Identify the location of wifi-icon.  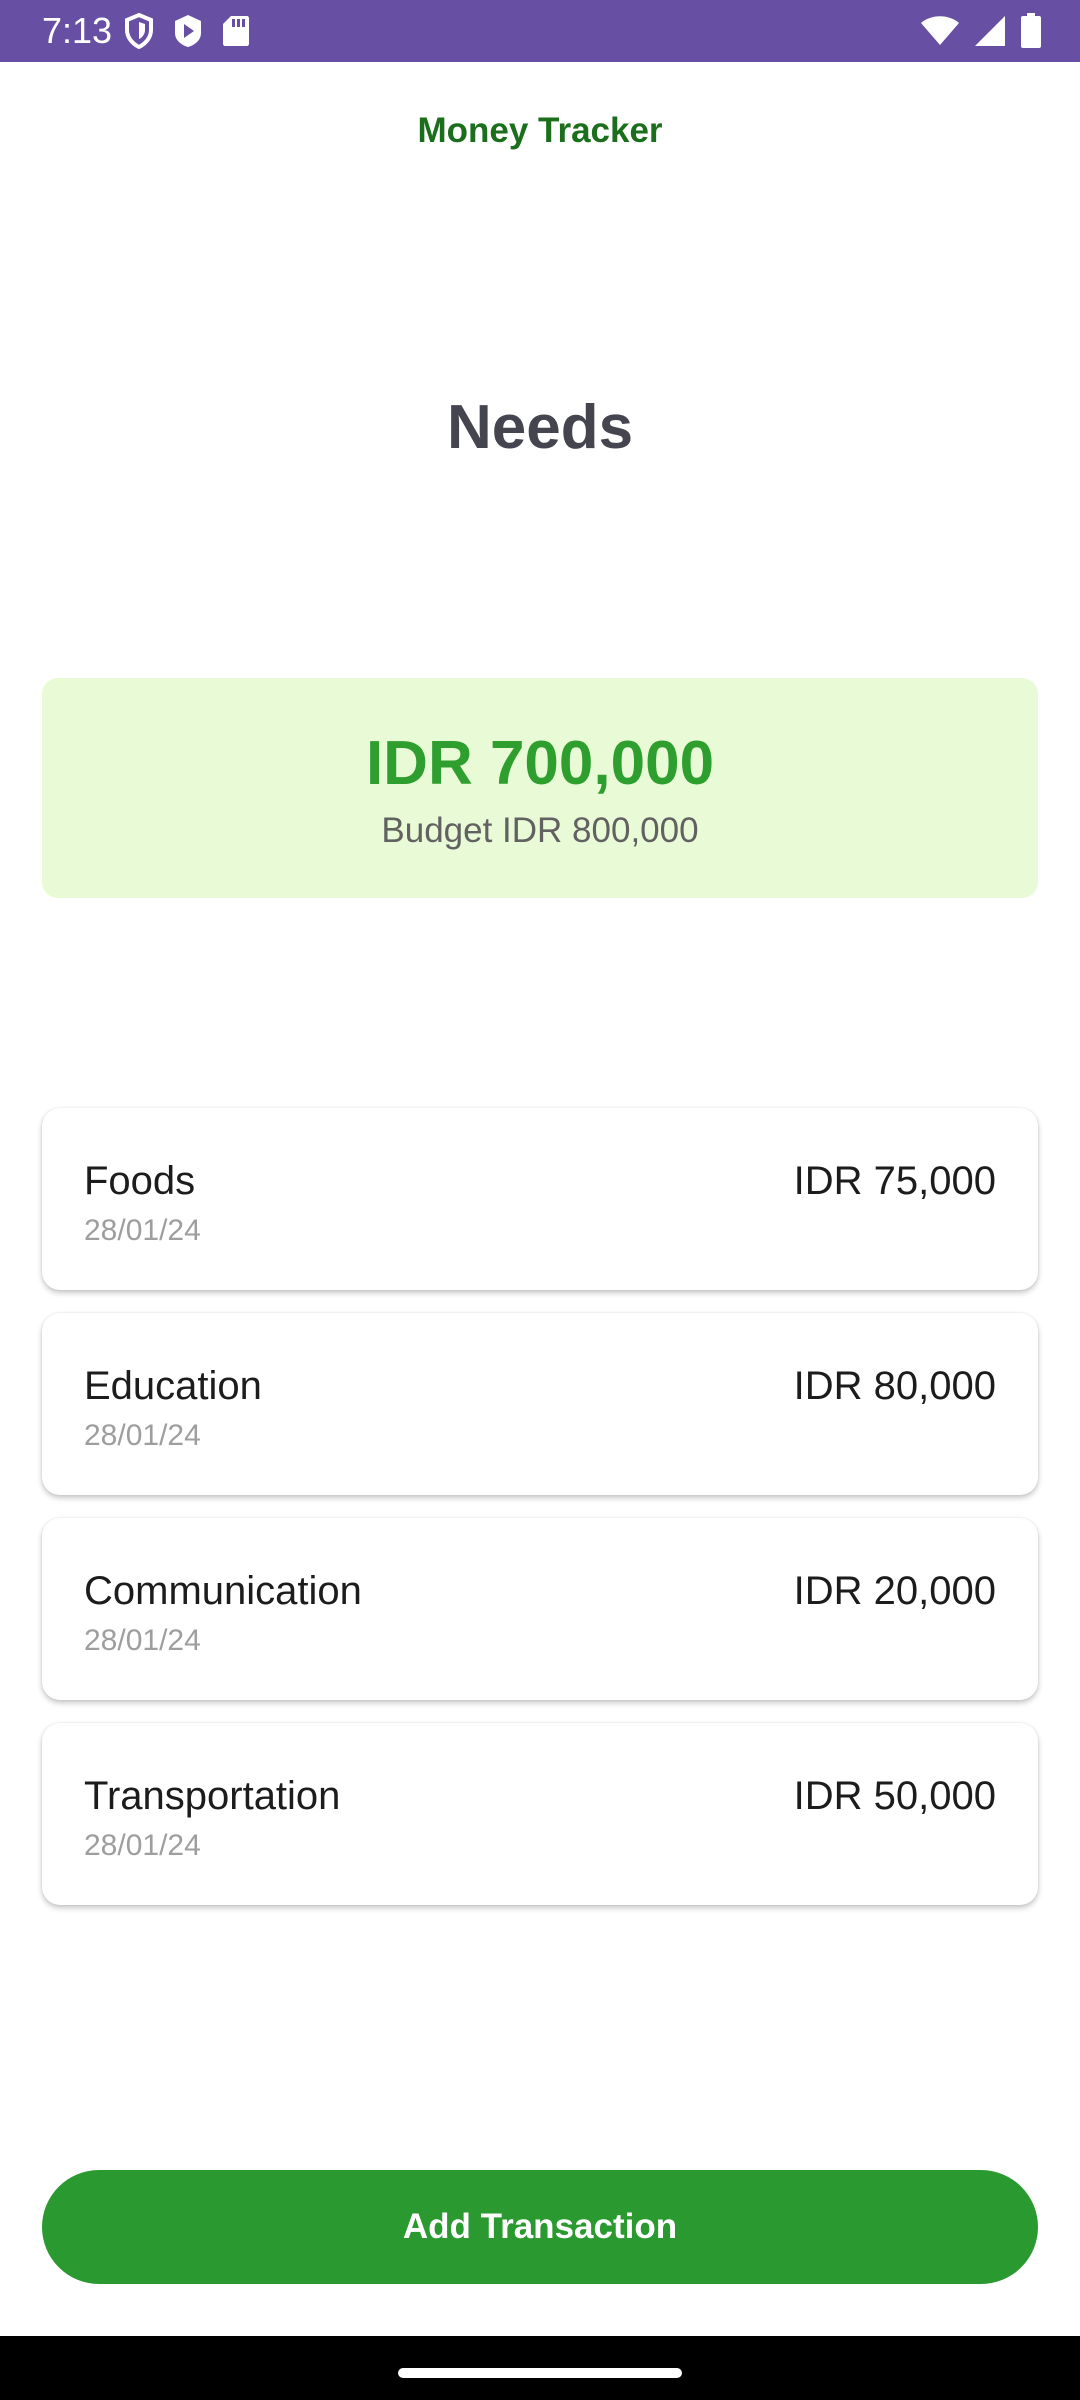
(940, 31).